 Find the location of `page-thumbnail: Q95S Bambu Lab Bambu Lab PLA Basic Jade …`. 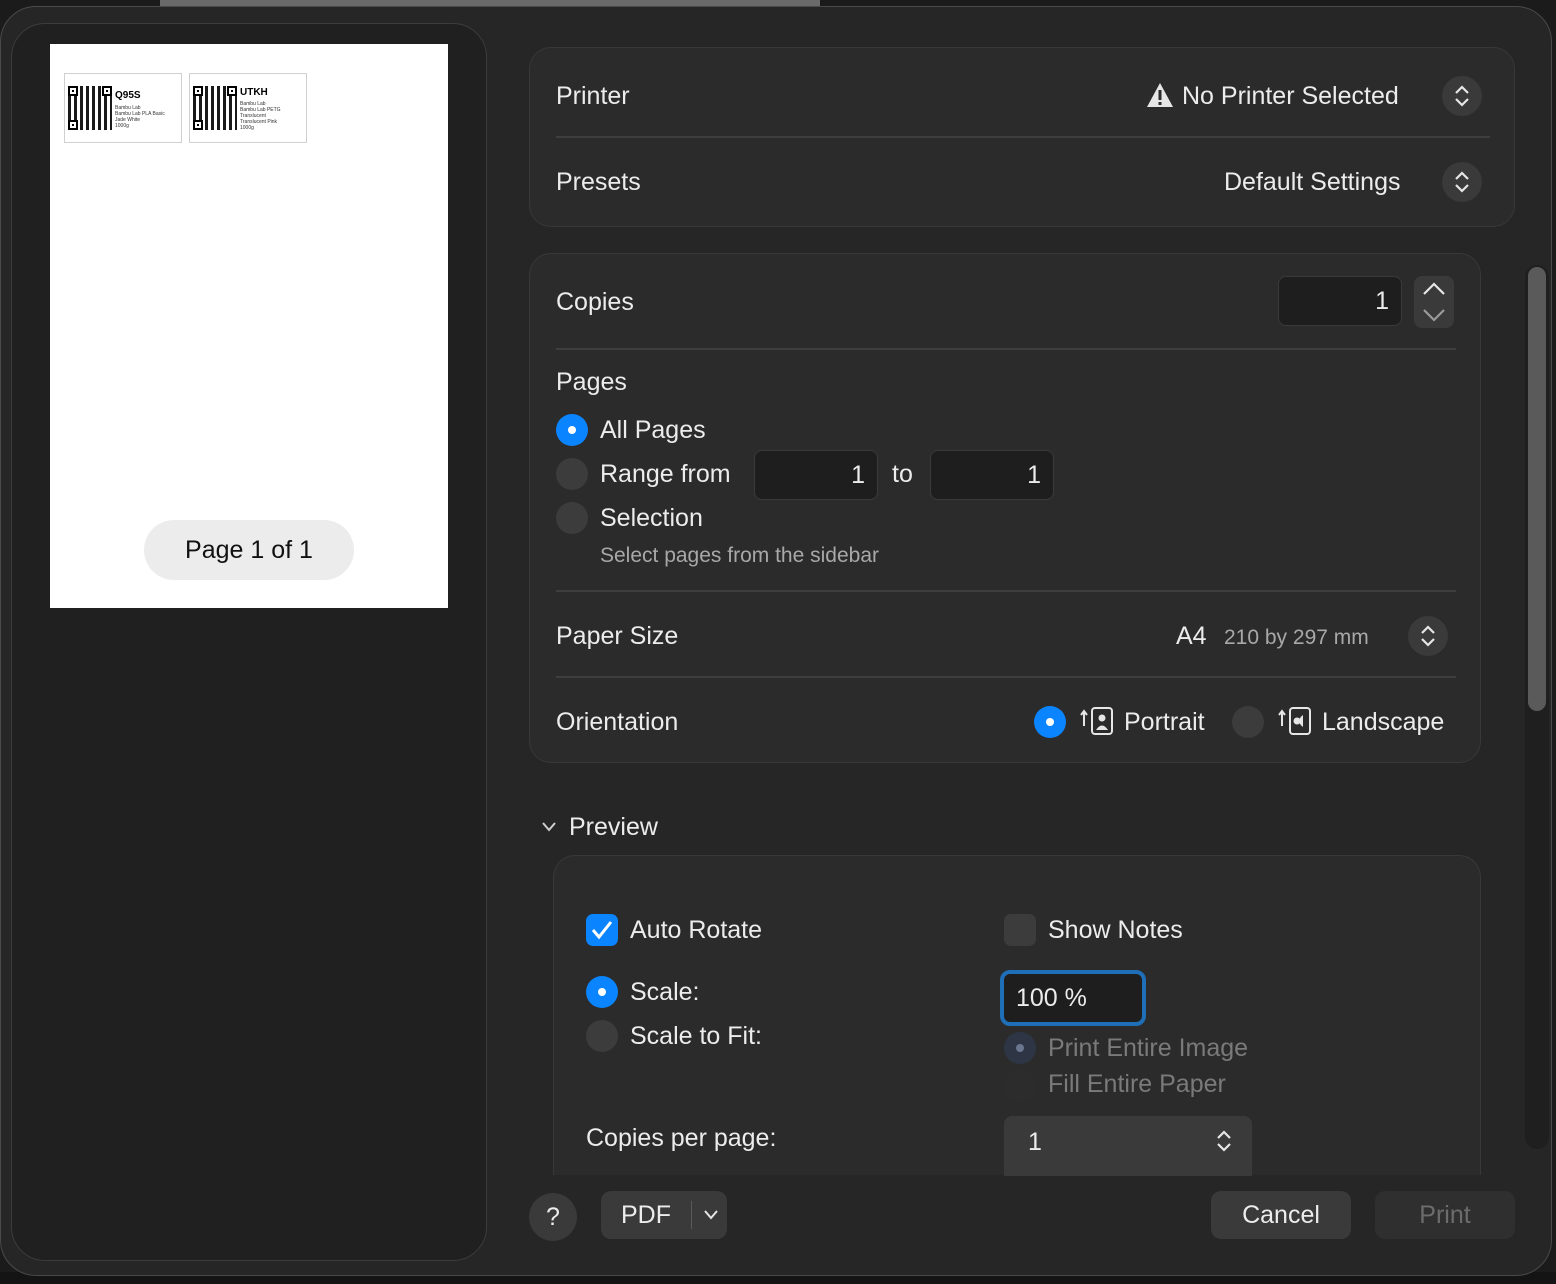

page-thumbnail: Q95S Bambu Lab Bambu Lab PLA Basic Jade … is located at coordinates (249, 326).